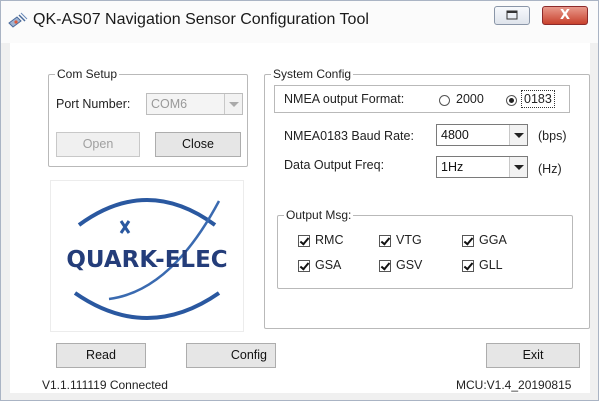  I want to click on port-number-value: COM6, so click(169, 104).